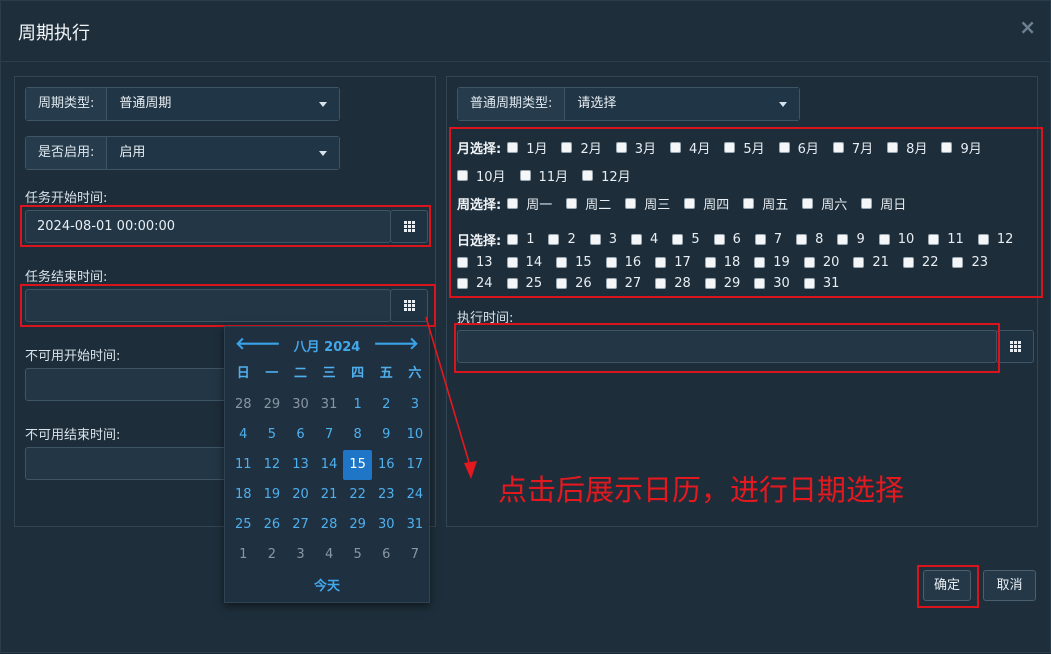  I want to click on cancel-button: 取消, so click(1009, 585).